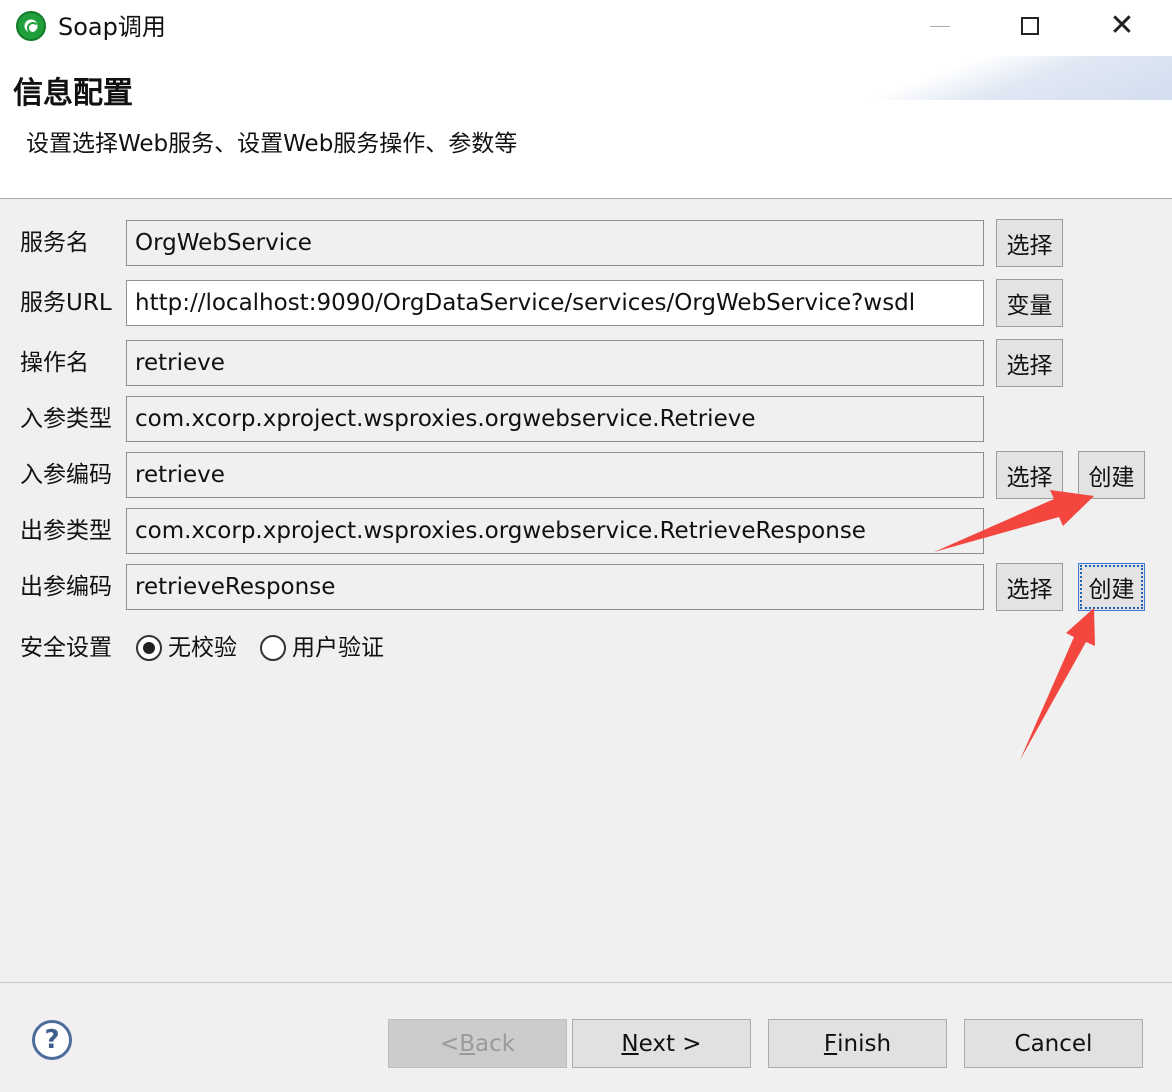 The width and height of the screenshot is (1172, 1092). Describe the element at coordinates (555, 587) in the screenshot. I see `output-code-input: retrieveResponse` at that location.